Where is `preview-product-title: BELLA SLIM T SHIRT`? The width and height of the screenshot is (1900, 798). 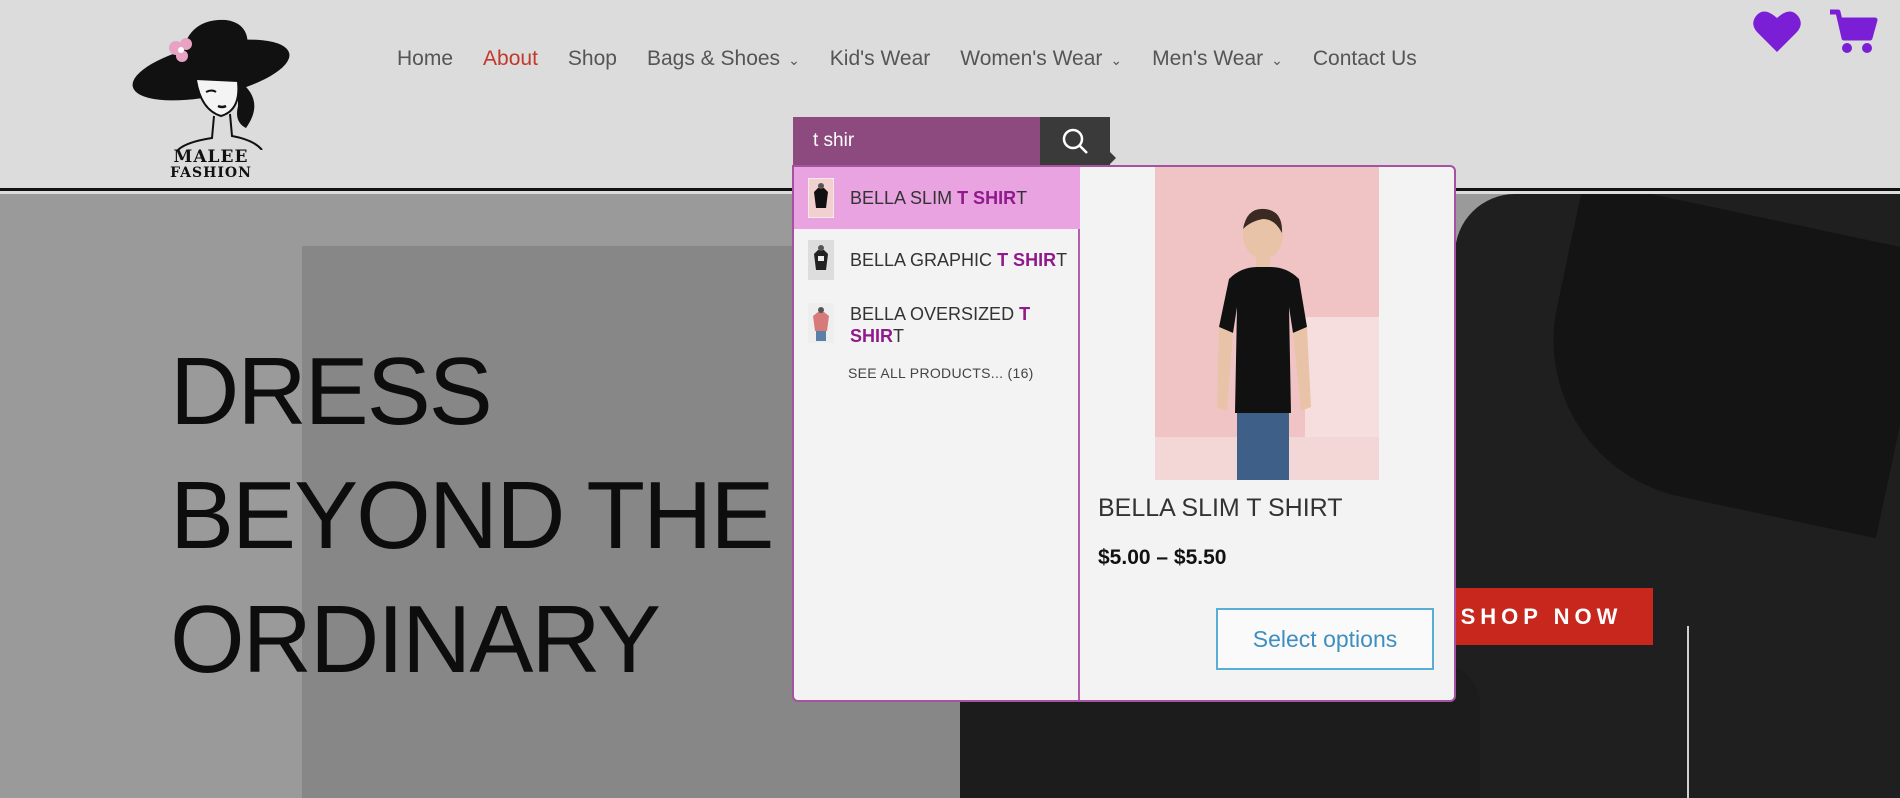
preview-product-title: BELLA SLIM T SHIRT is located at coordinates (1220, 508).